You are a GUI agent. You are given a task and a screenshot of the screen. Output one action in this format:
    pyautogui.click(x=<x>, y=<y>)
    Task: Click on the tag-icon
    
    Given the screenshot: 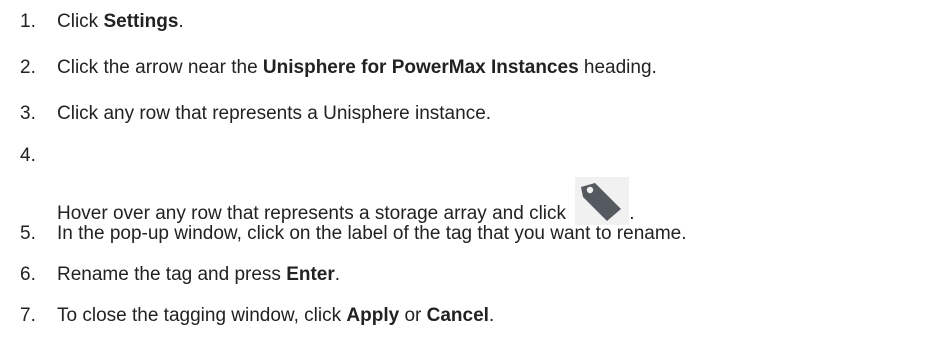 What is the action you would take?
    pyautogui.click(x=602, y=201)
    